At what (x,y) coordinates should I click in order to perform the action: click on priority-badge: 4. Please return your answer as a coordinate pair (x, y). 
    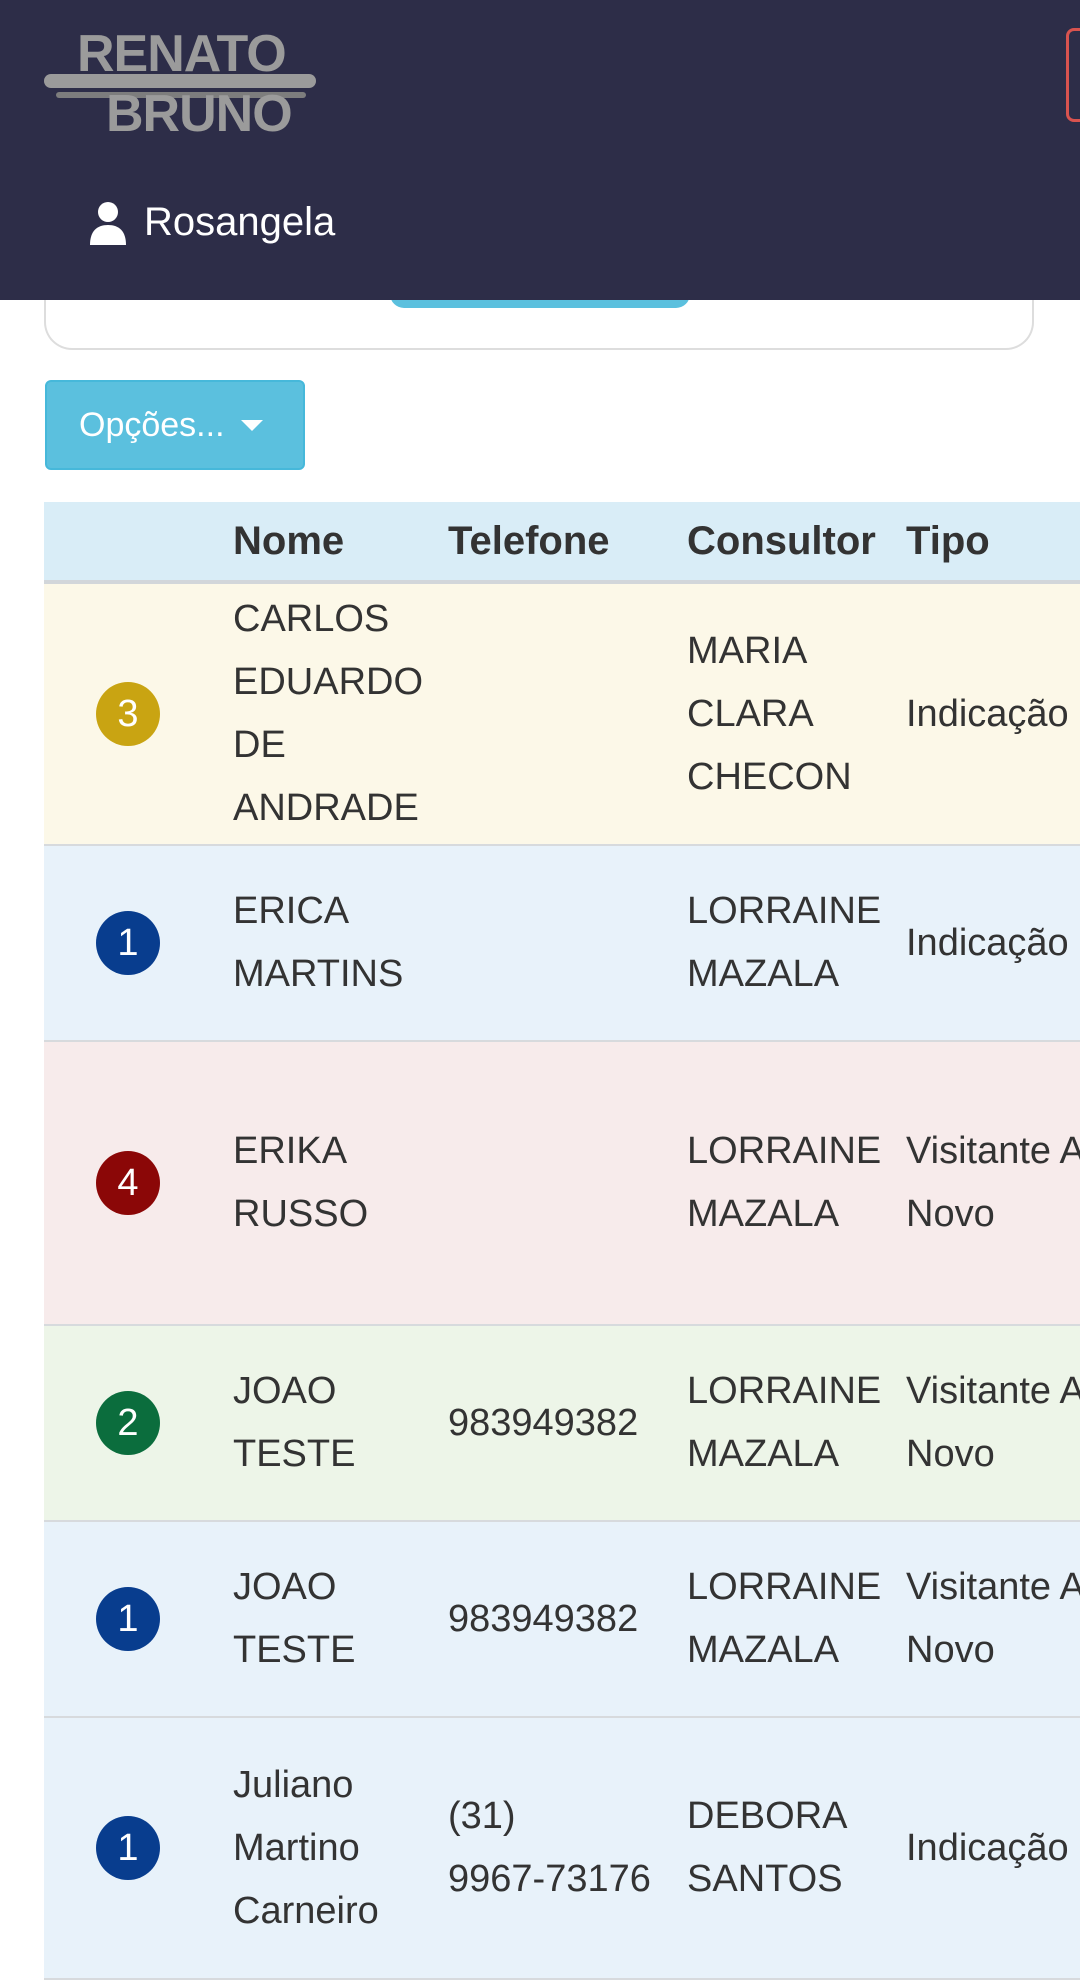
    Looking at the image, I should click on (128, 1183).